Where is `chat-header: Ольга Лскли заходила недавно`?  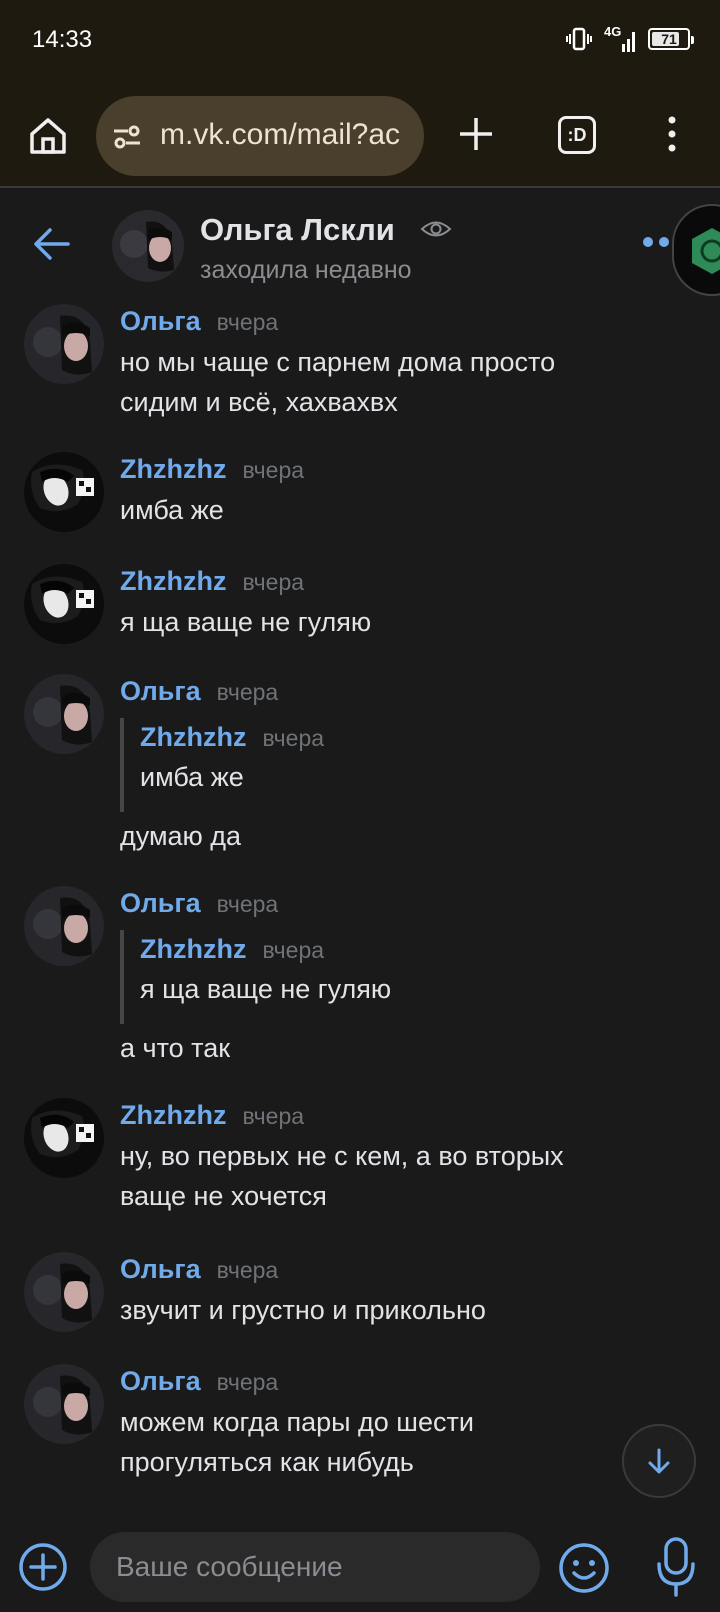
chat-header: Ольга Лскли заходила недавно is located at coordinates (360, 244).